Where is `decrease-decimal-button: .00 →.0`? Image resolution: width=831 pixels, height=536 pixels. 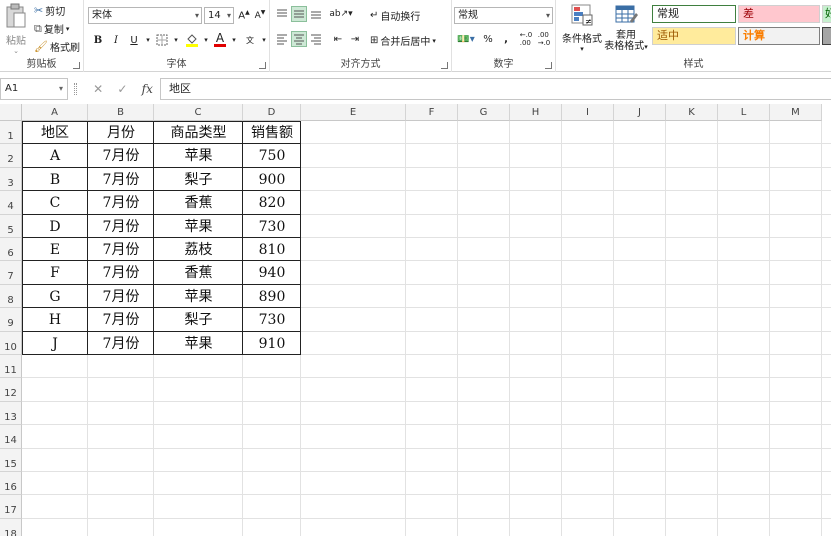 decrease-decimal-button: .00 →.0 is located at coordinates (544, 39).